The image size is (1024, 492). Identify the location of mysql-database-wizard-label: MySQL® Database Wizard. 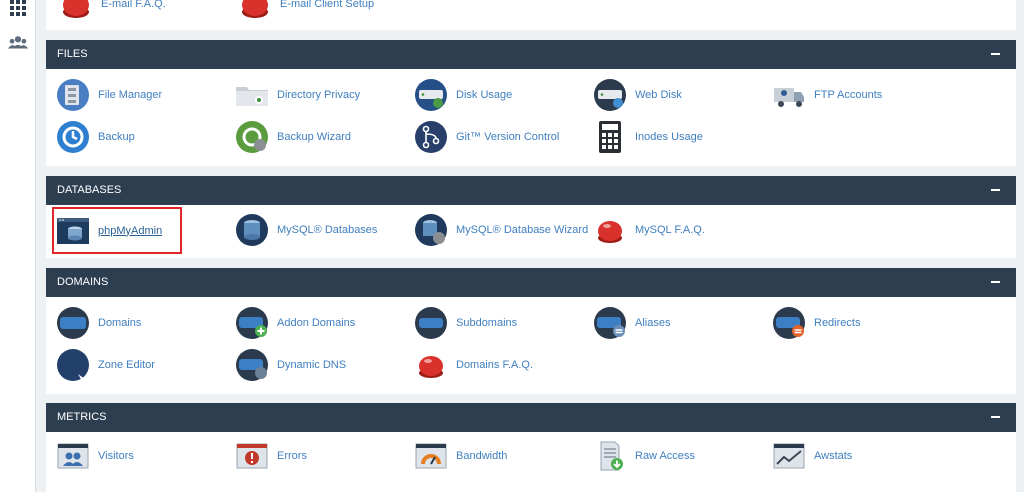
(522, 230).